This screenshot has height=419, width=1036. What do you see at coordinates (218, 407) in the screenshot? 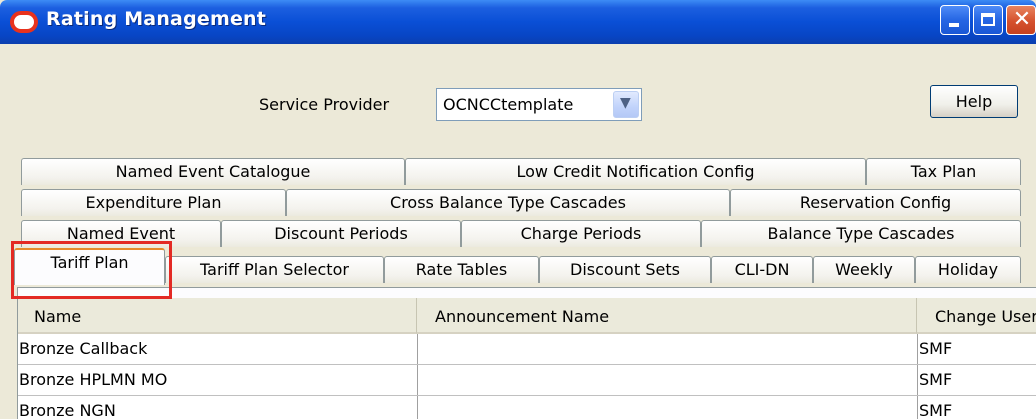
I see `cell-name: Bronze NGN` at bounding box center [218, 407].